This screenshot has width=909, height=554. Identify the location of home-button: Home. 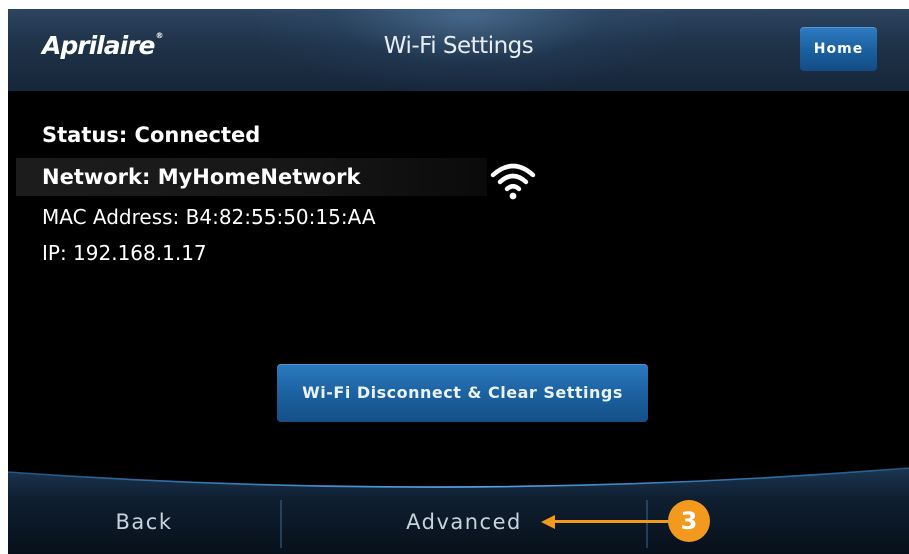
(838, 49).